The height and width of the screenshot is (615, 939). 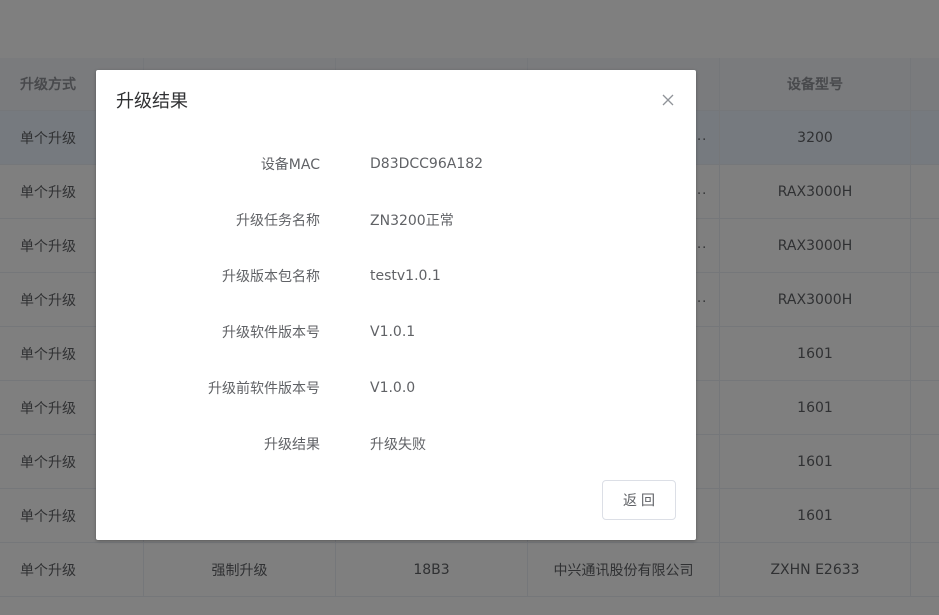 I want to click on field-device-mac: 设备MAC D83DCC96A182, so click(x=396, y=164).